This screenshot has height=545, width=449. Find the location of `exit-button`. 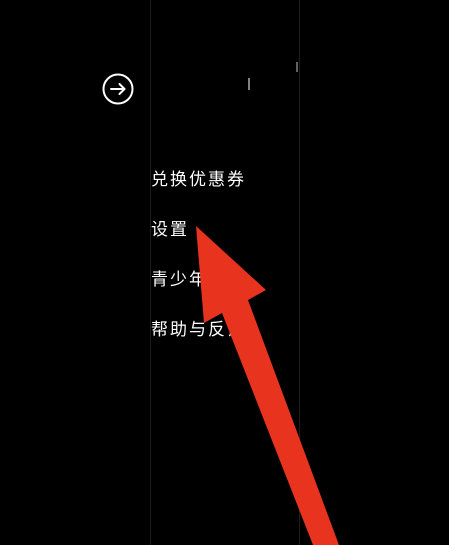

exit-button is located at coordinates (118, 89).